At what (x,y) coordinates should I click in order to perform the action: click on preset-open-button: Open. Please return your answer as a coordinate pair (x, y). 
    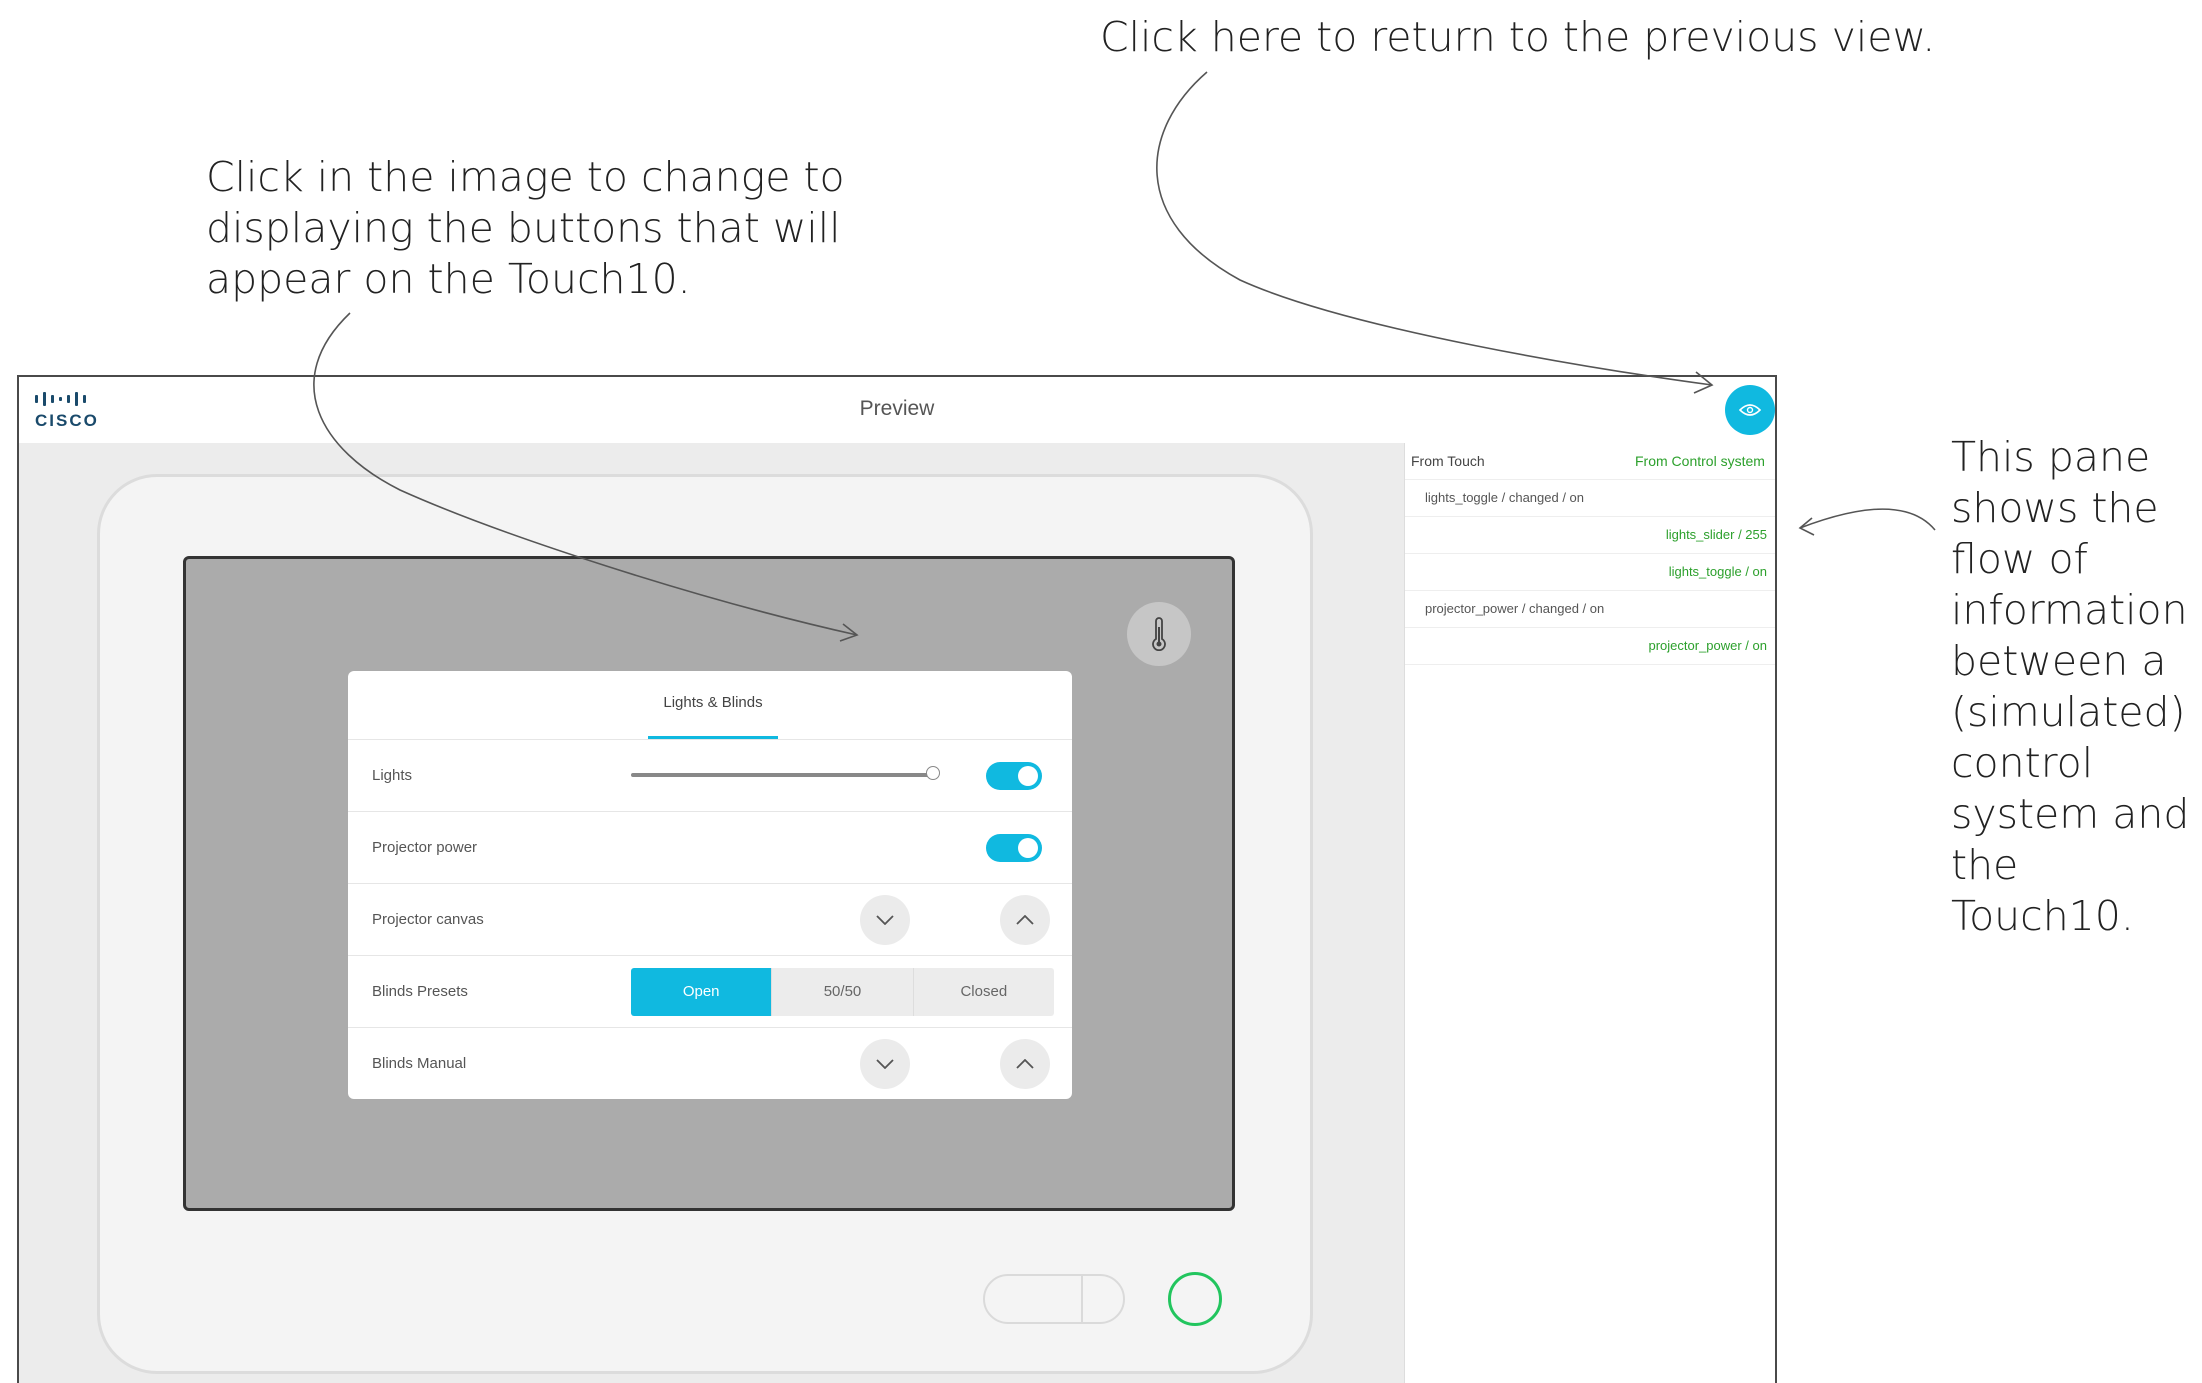
    Looking at the image, I should click on (701, 992).